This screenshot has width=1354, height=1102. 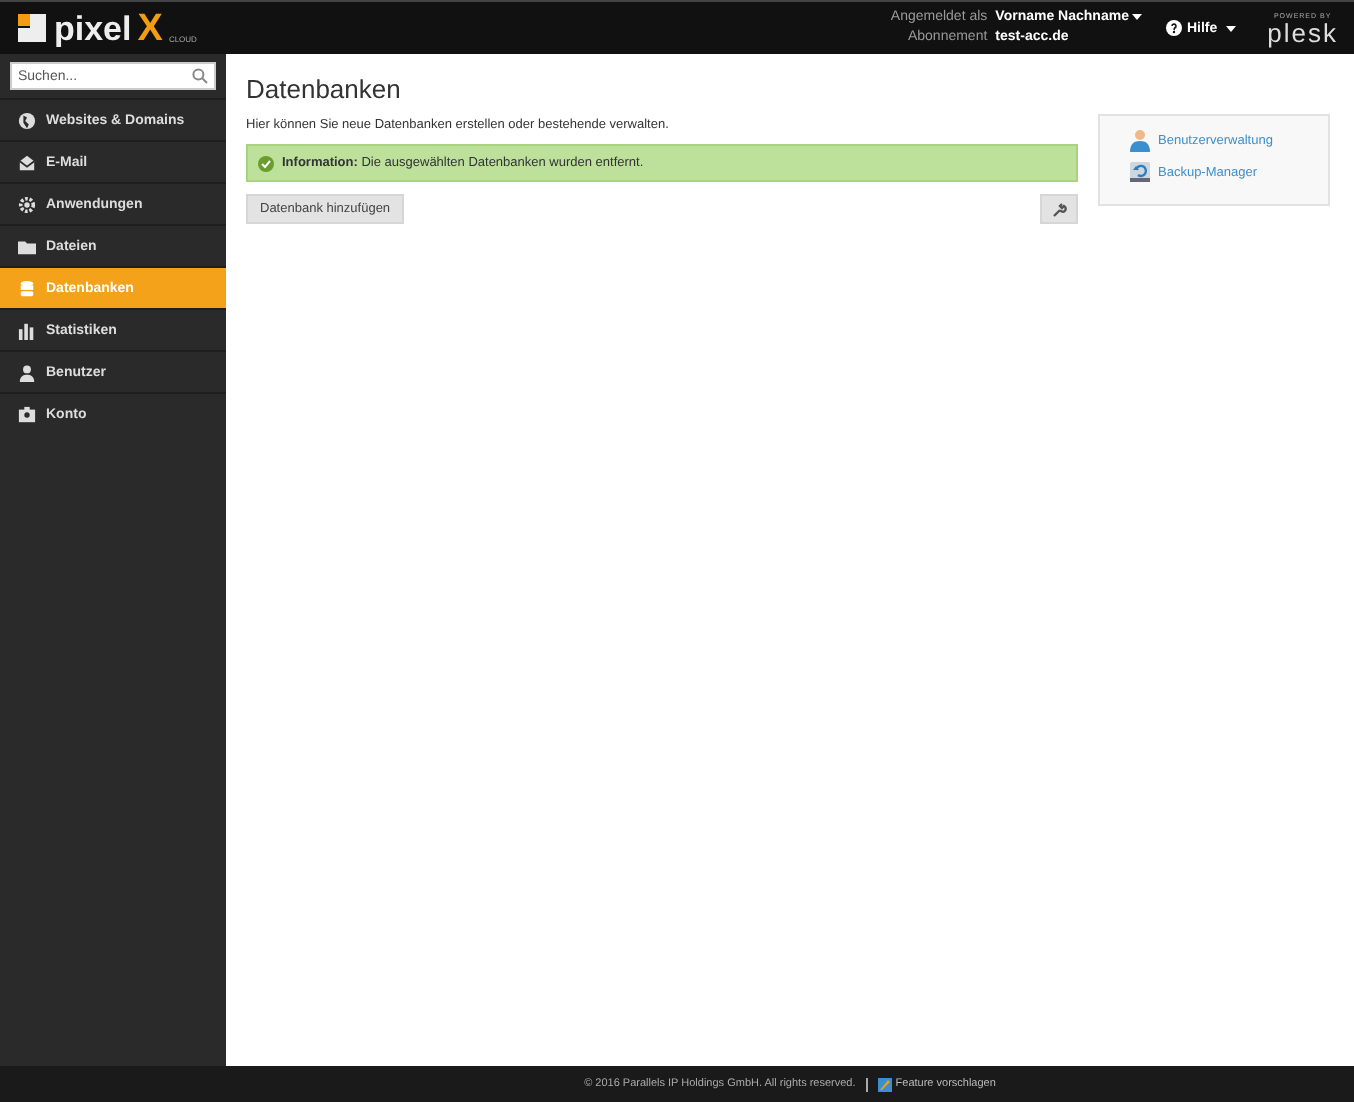 What do you see at coordinates (93, 28) in the screenshot?
I see `logo-text: pixel` at bounding box center [93, 28].